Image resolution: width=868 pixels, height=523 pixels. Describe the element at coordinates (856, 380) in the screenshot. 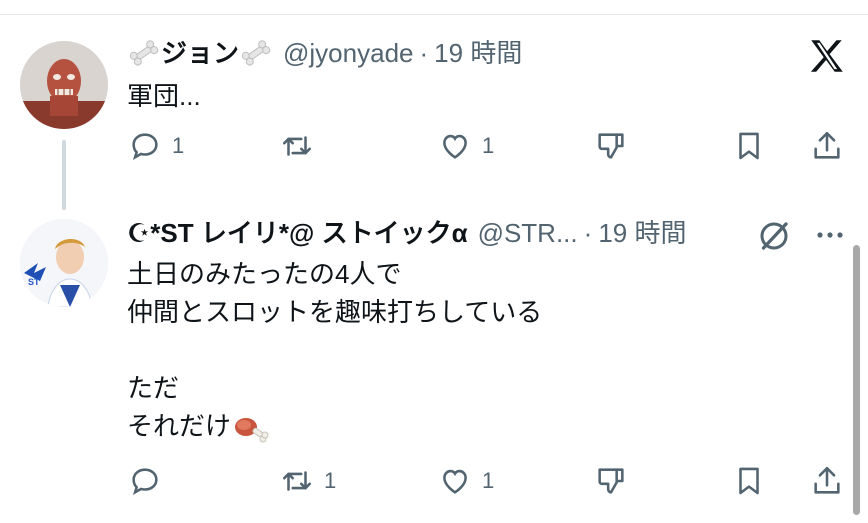

I see `scrollbar` at that location.